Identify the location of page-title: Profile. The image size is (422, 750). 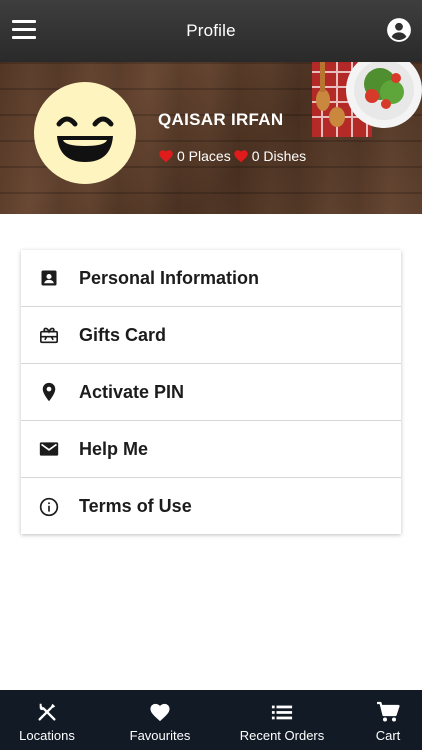
(211, 30).